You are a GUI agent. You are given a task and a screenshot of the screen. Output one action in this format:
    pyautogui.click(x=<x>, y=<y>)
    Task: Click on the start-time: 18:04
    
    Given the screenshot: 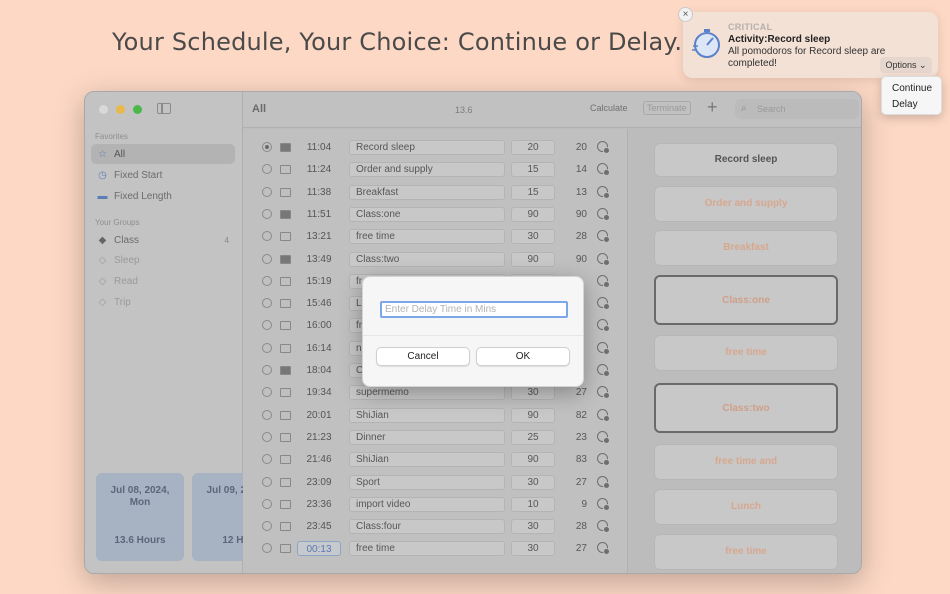 What is the action you would take?
    pyautogui.click(x=319, y=370)
    